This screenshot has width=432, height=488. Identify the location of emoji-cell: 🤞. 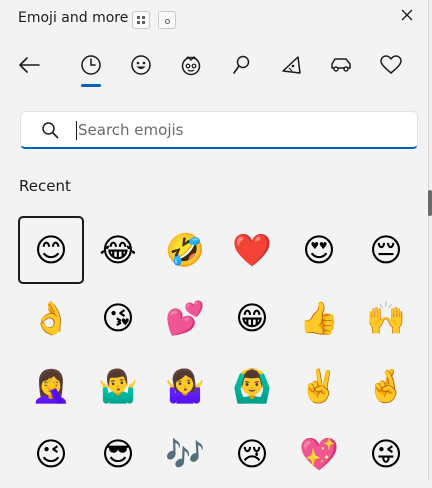
(386, 386).